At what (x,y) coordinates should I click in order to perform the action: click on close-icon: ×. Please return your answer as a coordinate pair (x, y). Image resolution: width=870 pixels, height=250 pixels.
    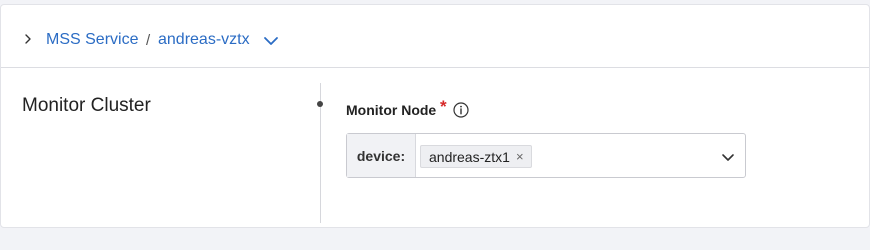
    Looking at the image, I should click on (520, 156).